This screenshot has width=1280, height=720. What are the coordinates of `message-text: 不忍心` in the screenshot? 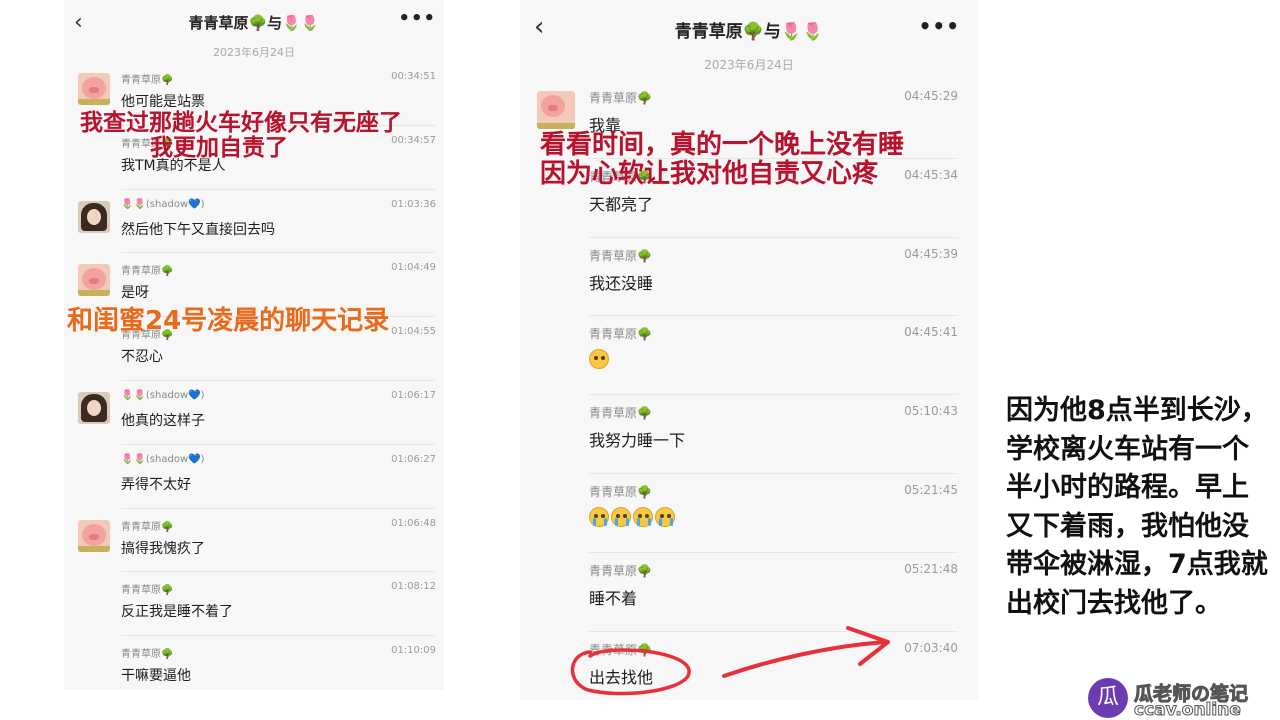 It's located at (142, 357).